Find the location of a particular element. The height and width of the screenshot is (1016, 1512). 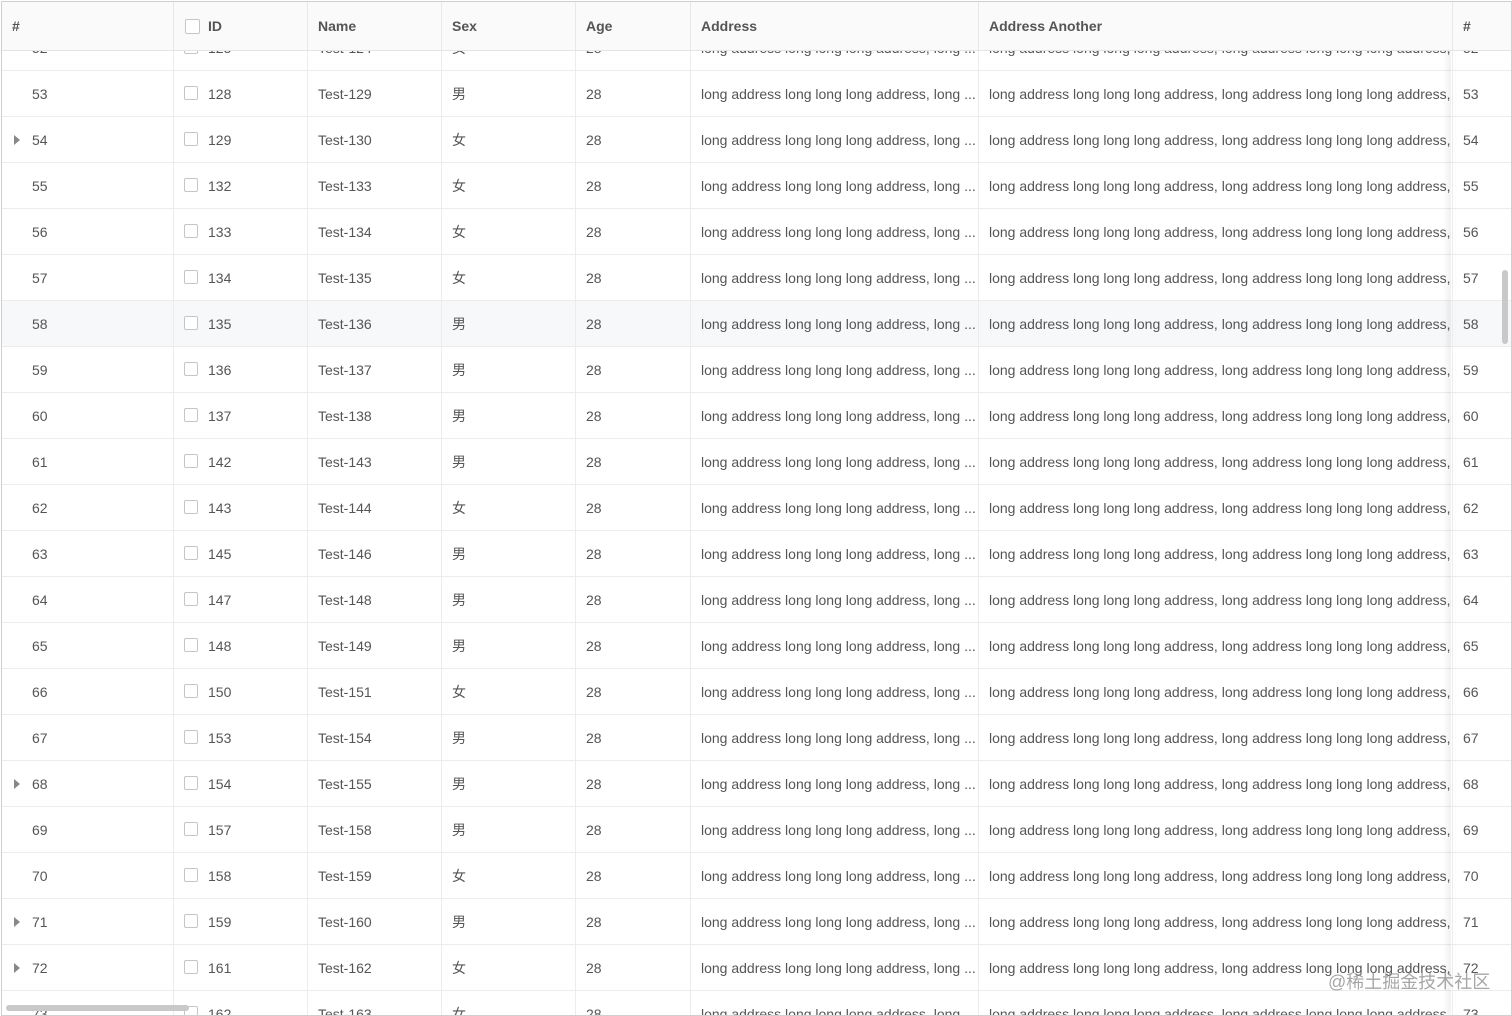

cell-index: 55 is located at coordinates (88, 186).